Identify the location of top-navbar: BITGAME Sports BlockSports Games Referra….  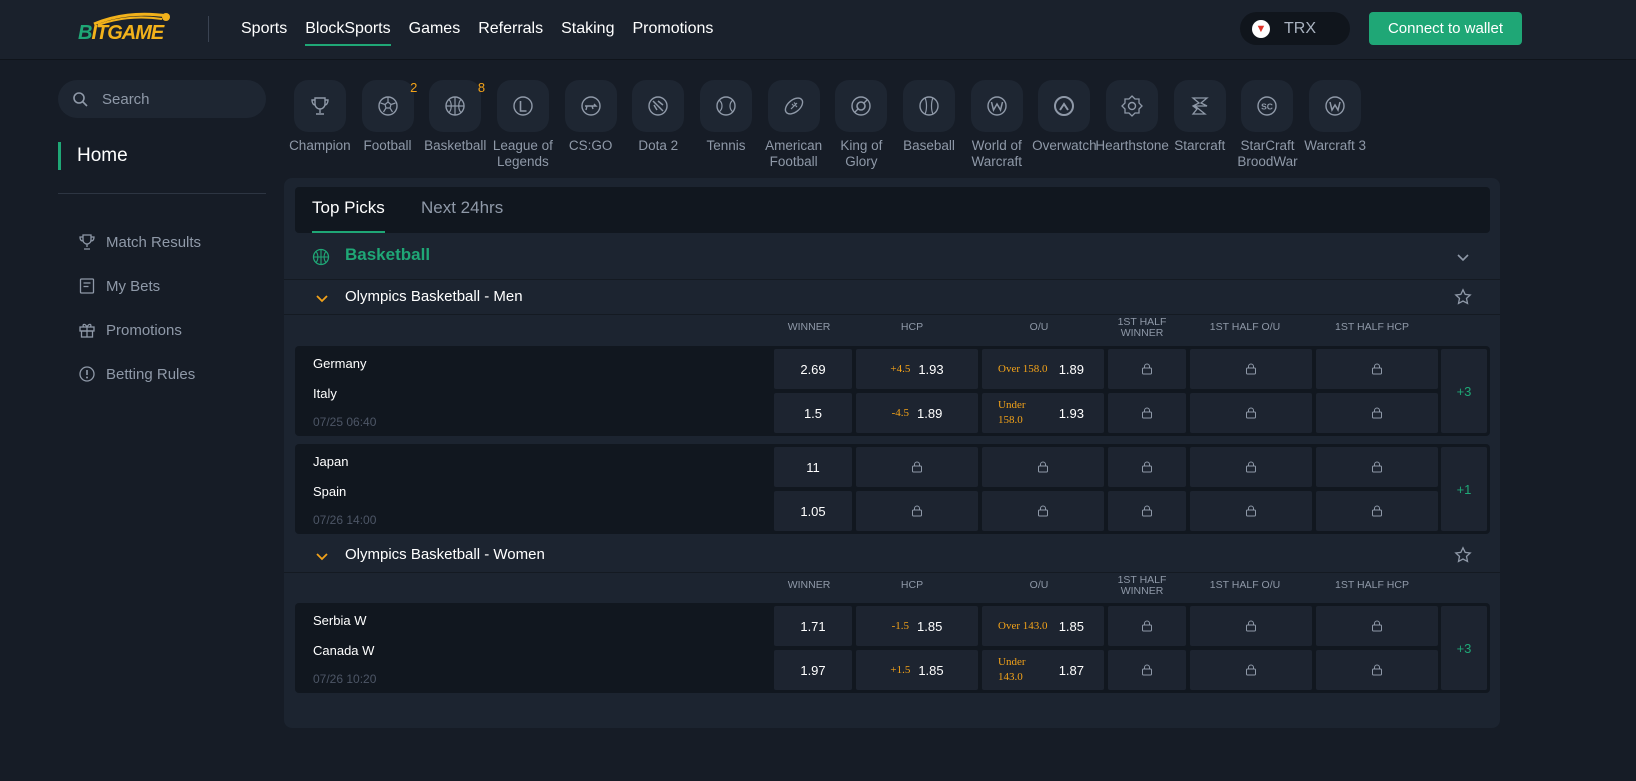
(818, 30).